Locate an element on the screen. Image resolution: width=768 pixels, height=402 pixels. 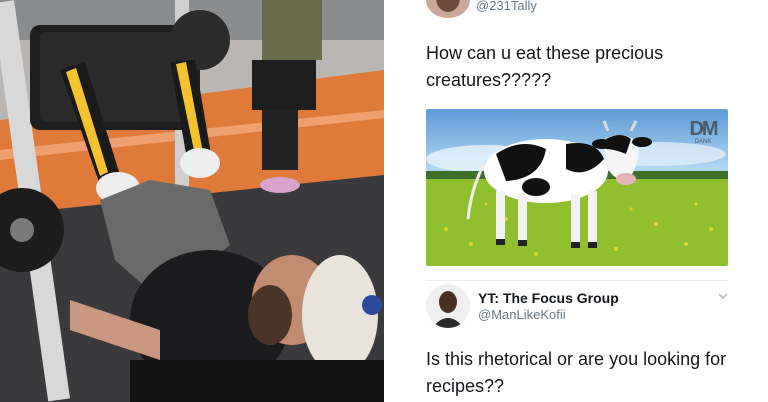
watermark-text: DANK is located at coordinates (703, 142).